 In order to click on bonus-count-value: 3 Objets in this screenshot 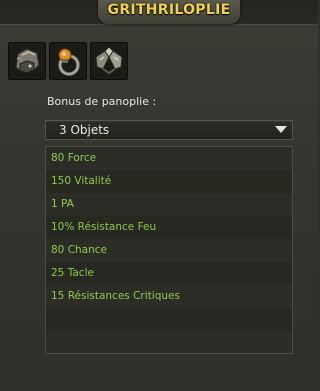, I will do `click(84, 130)`.